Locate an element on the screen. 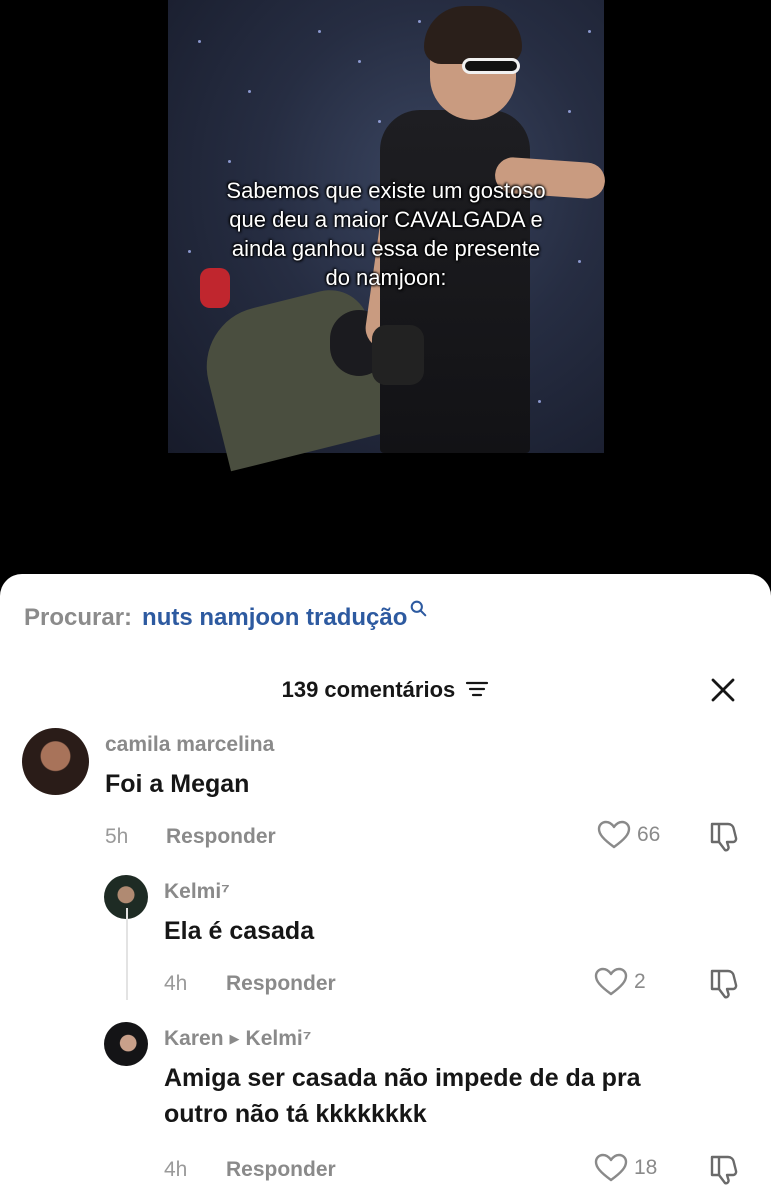 The width and height of the screenshot is (771, 1200). performer-glove is located at coordinates (398, 355).